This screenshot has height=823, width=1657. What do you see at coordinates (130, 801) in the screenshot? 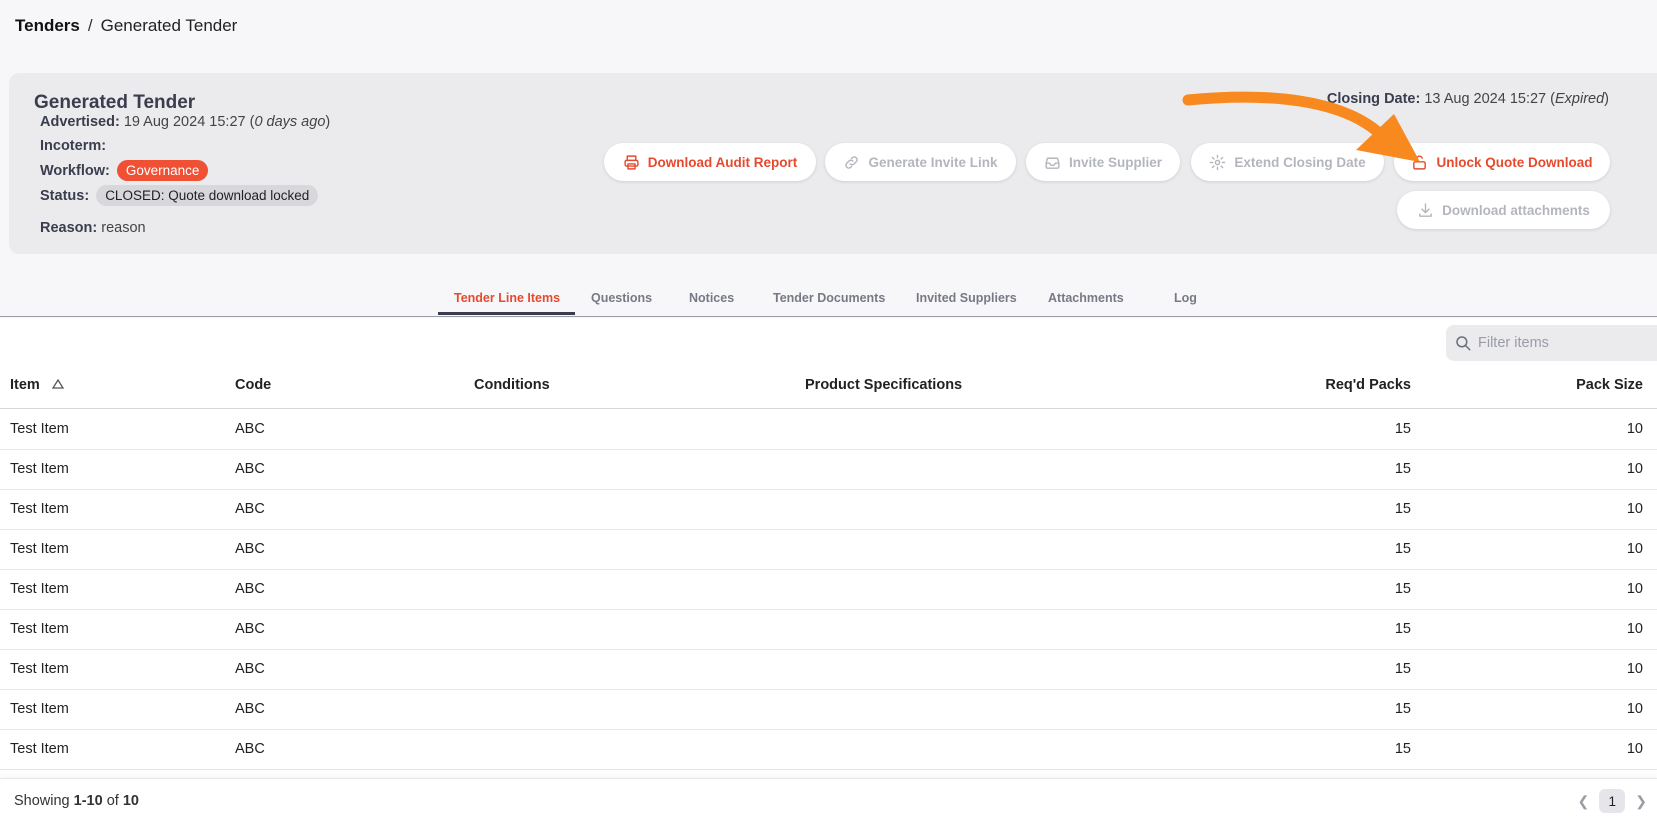
I see `showing-total: 10` at bounding box center [130, 801].